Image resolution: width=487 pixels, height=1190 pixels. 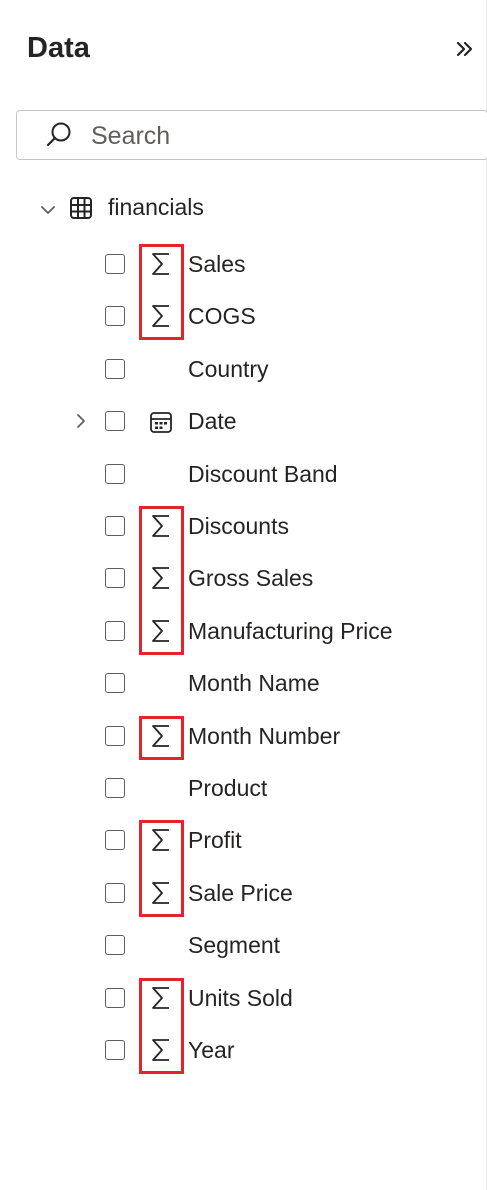 I want to click on field-row: Units Sold, so click(x=260, y=999).